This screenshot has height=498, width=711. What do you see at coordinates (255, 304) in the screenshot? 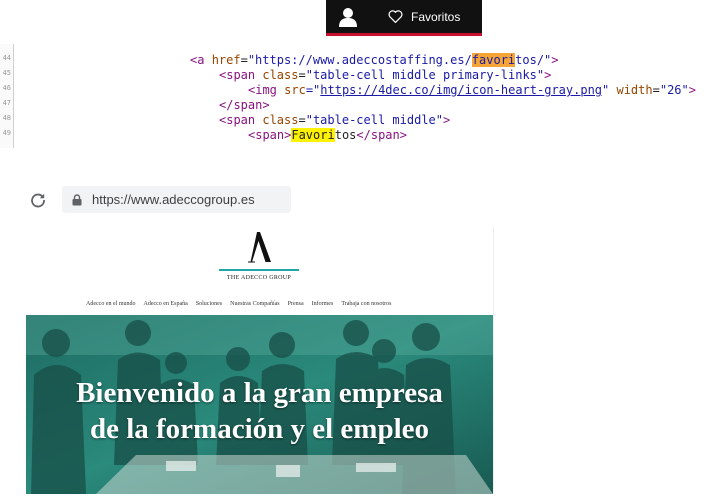
I see `nav-item-companias: Nuestras Compañías` at bounding box center [255, 304].